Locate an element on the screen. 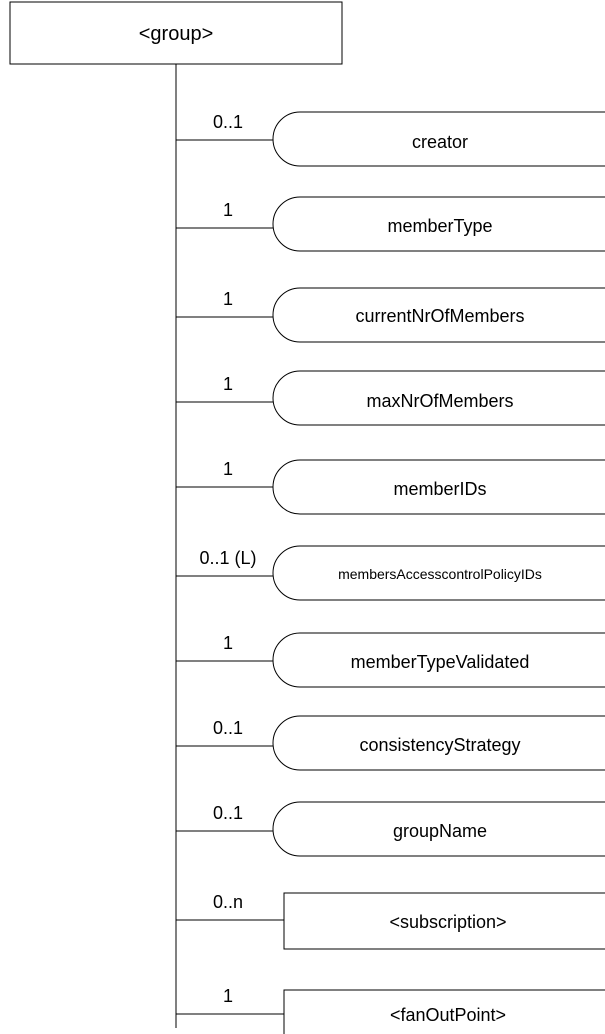  child-label: creator is located at coordinates (440, 142).